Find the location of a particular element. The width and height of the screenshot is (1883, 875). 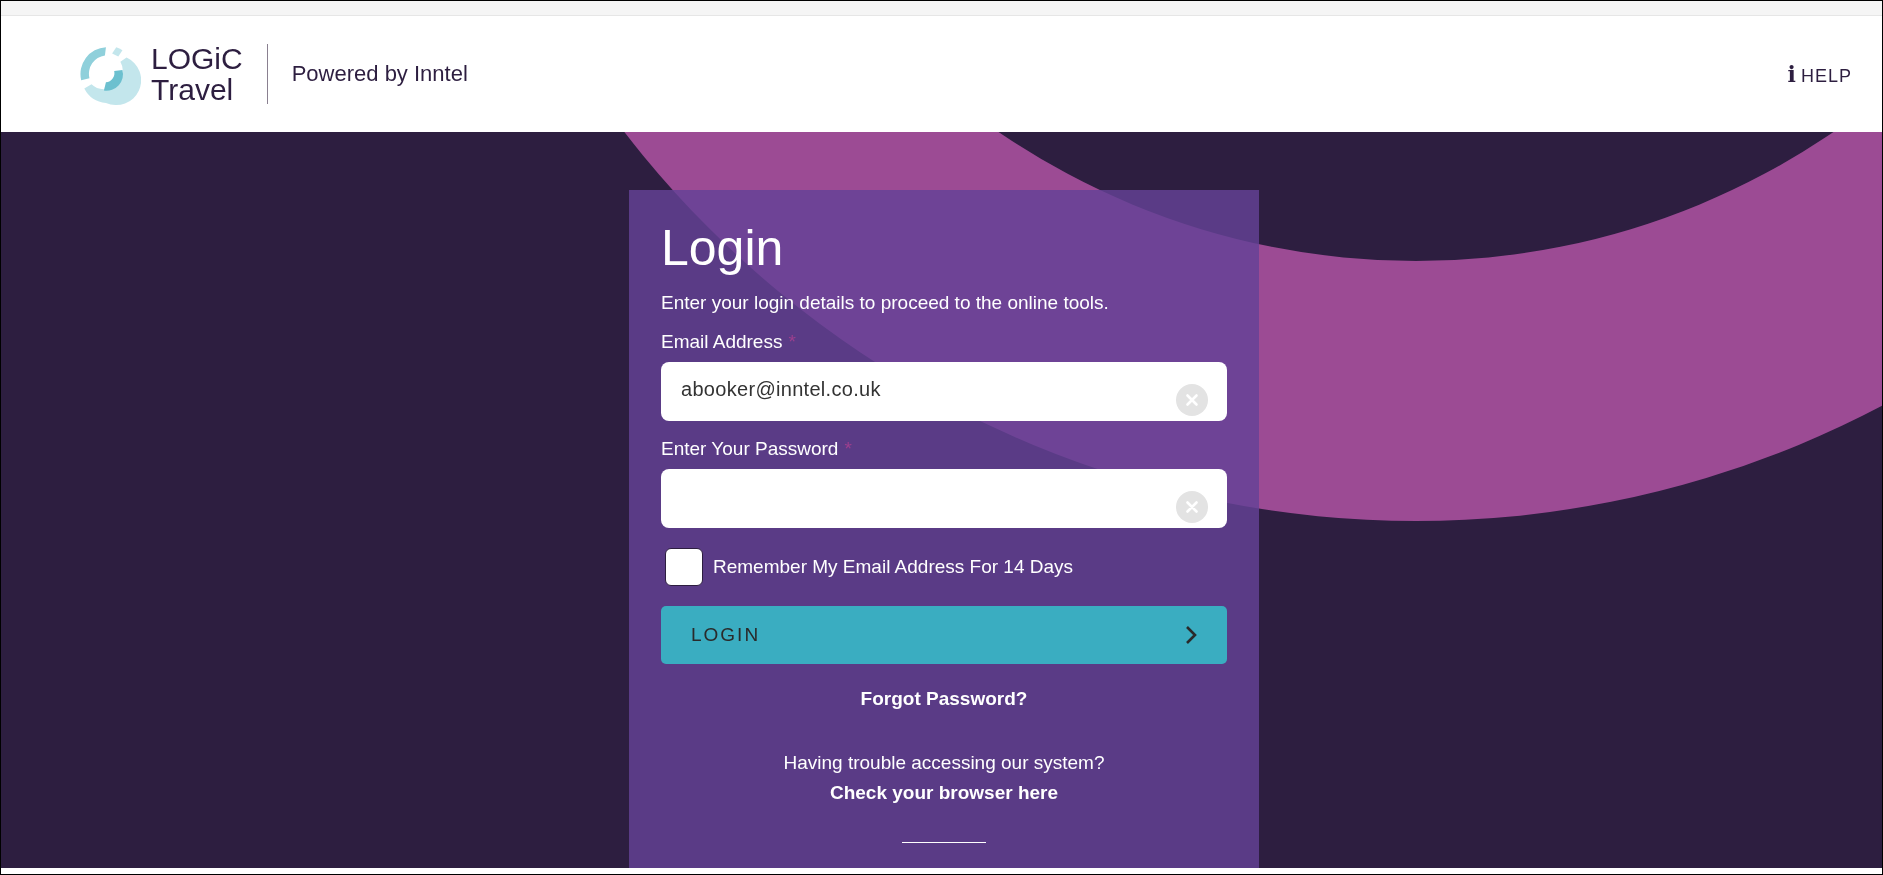

login-button: LOGIN is located at coordinates (944, 635).